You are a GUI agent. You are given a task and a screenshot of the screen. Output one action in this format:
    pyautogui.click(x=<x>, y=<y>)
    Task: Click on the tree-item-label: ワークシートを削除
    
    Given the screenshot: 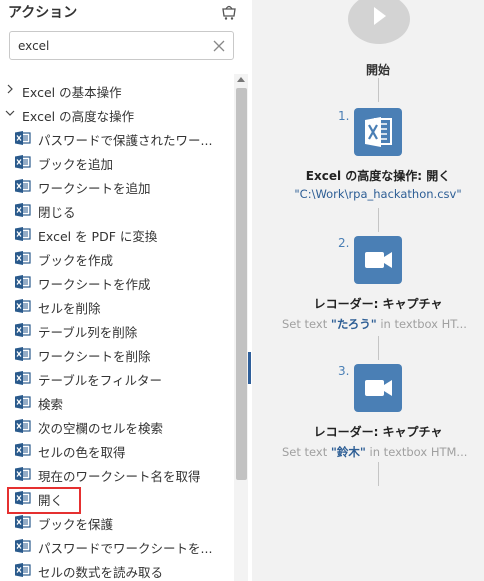 What is the action you would take?
    pyautogui.click(x=94, y=356)
    